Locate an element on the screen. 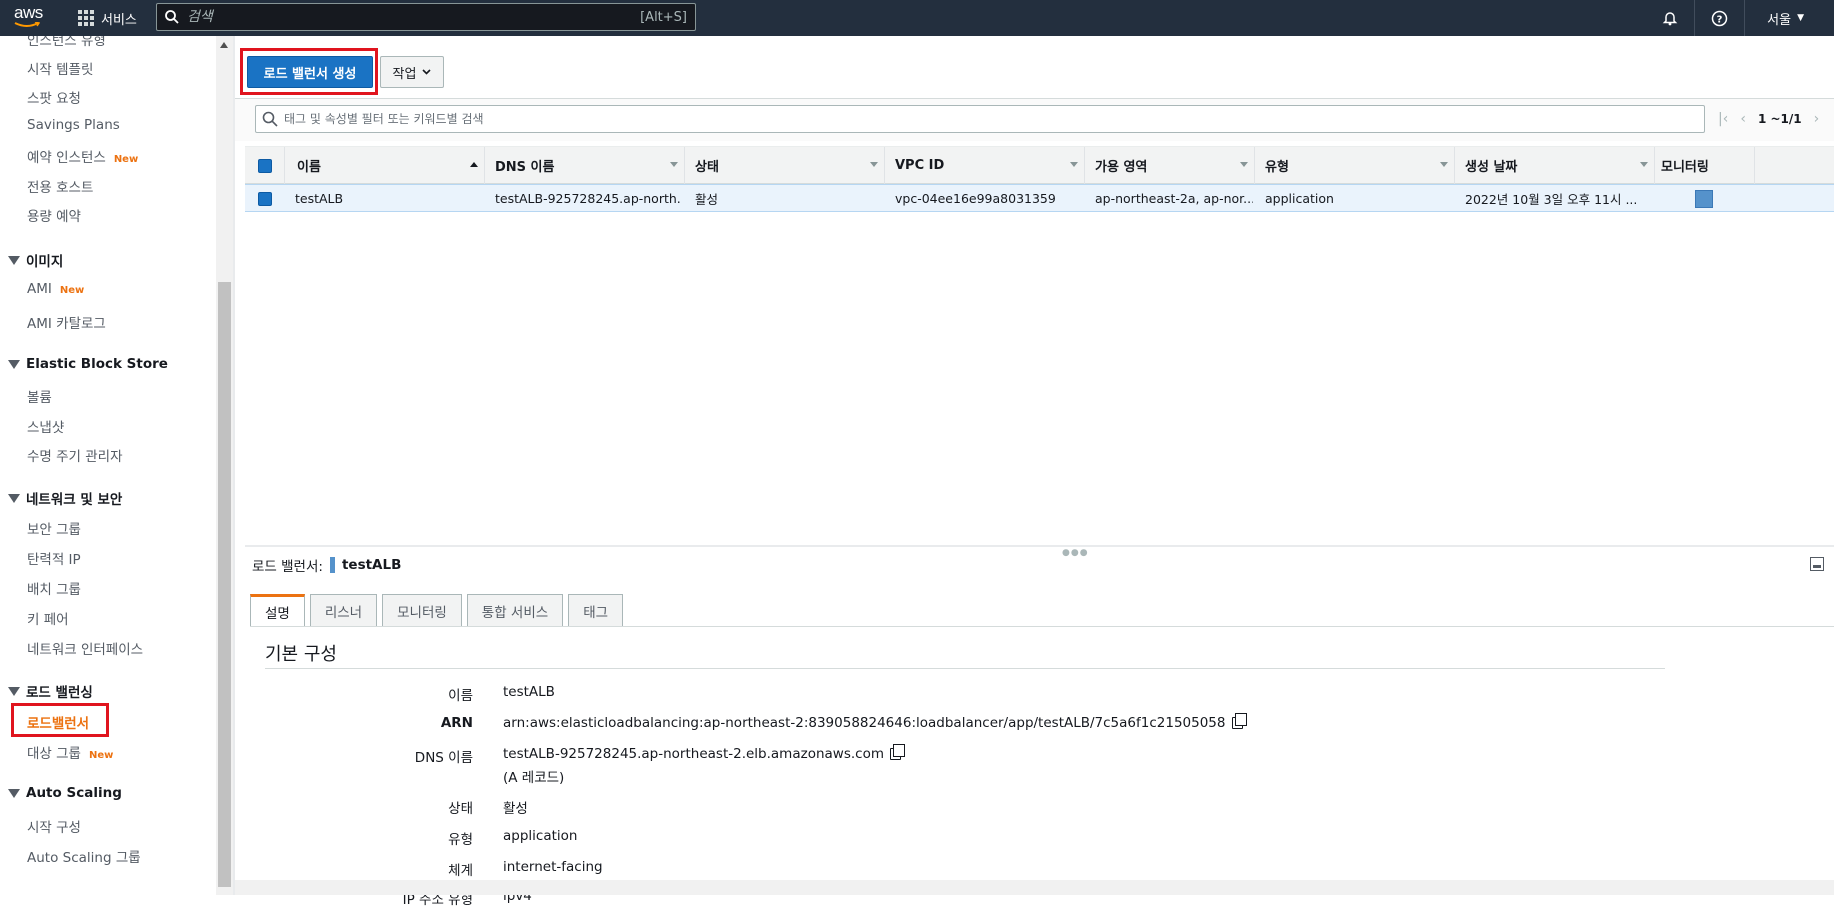 This screenshot has height=908, width=1834. panel-resizer is located at coordinates (1039, 546).